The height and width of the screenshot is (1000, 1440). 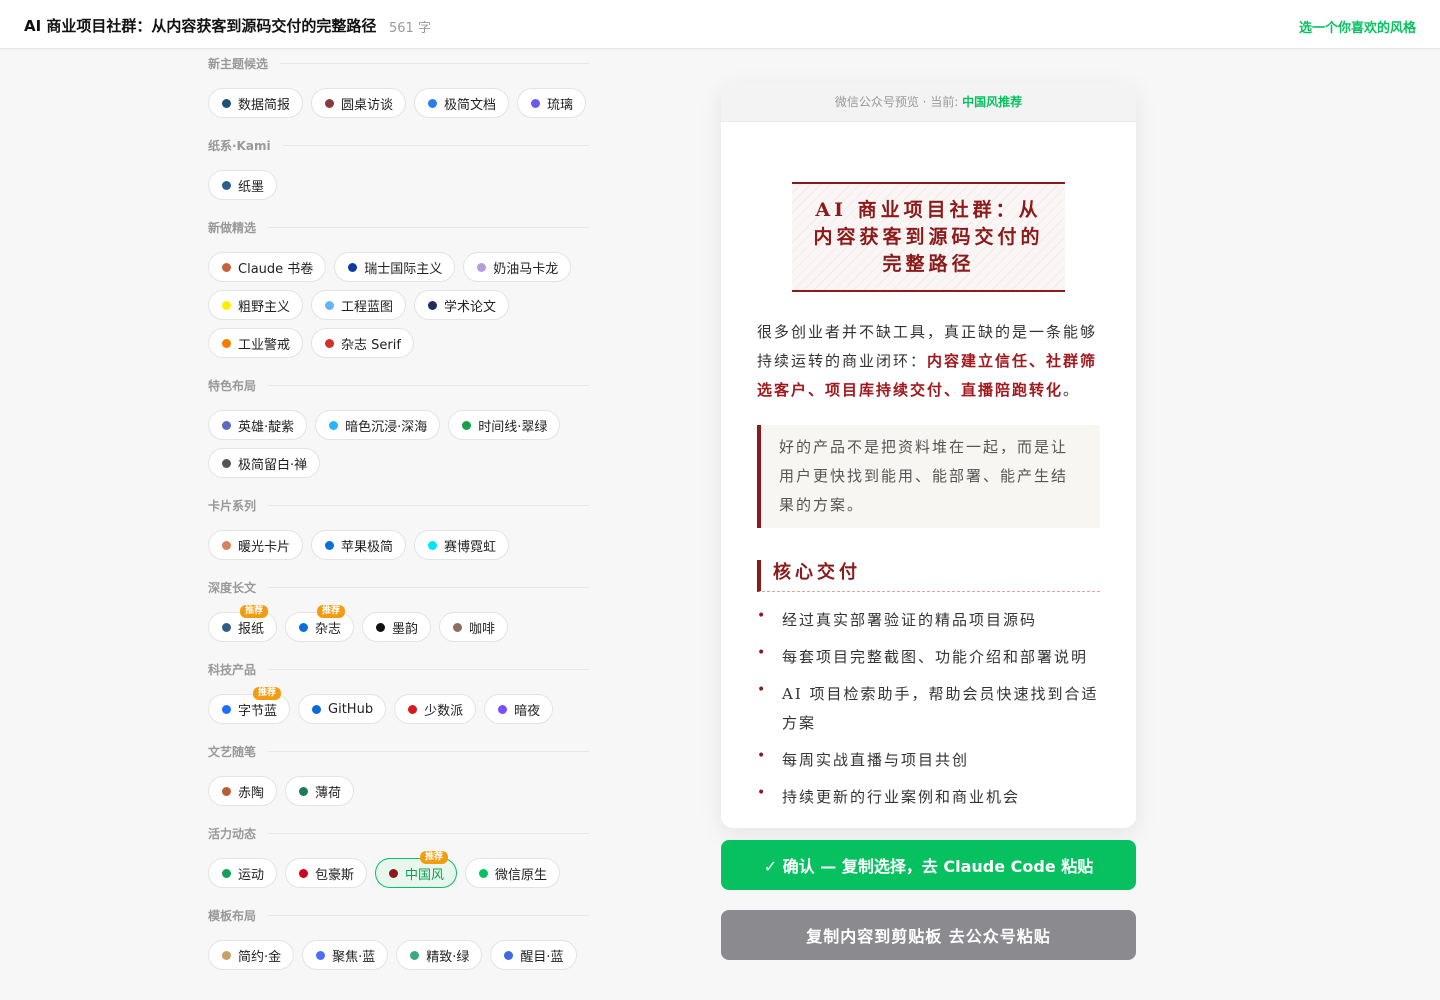 I want to click on theme-chip: 运动, so click(x=243, y=873).